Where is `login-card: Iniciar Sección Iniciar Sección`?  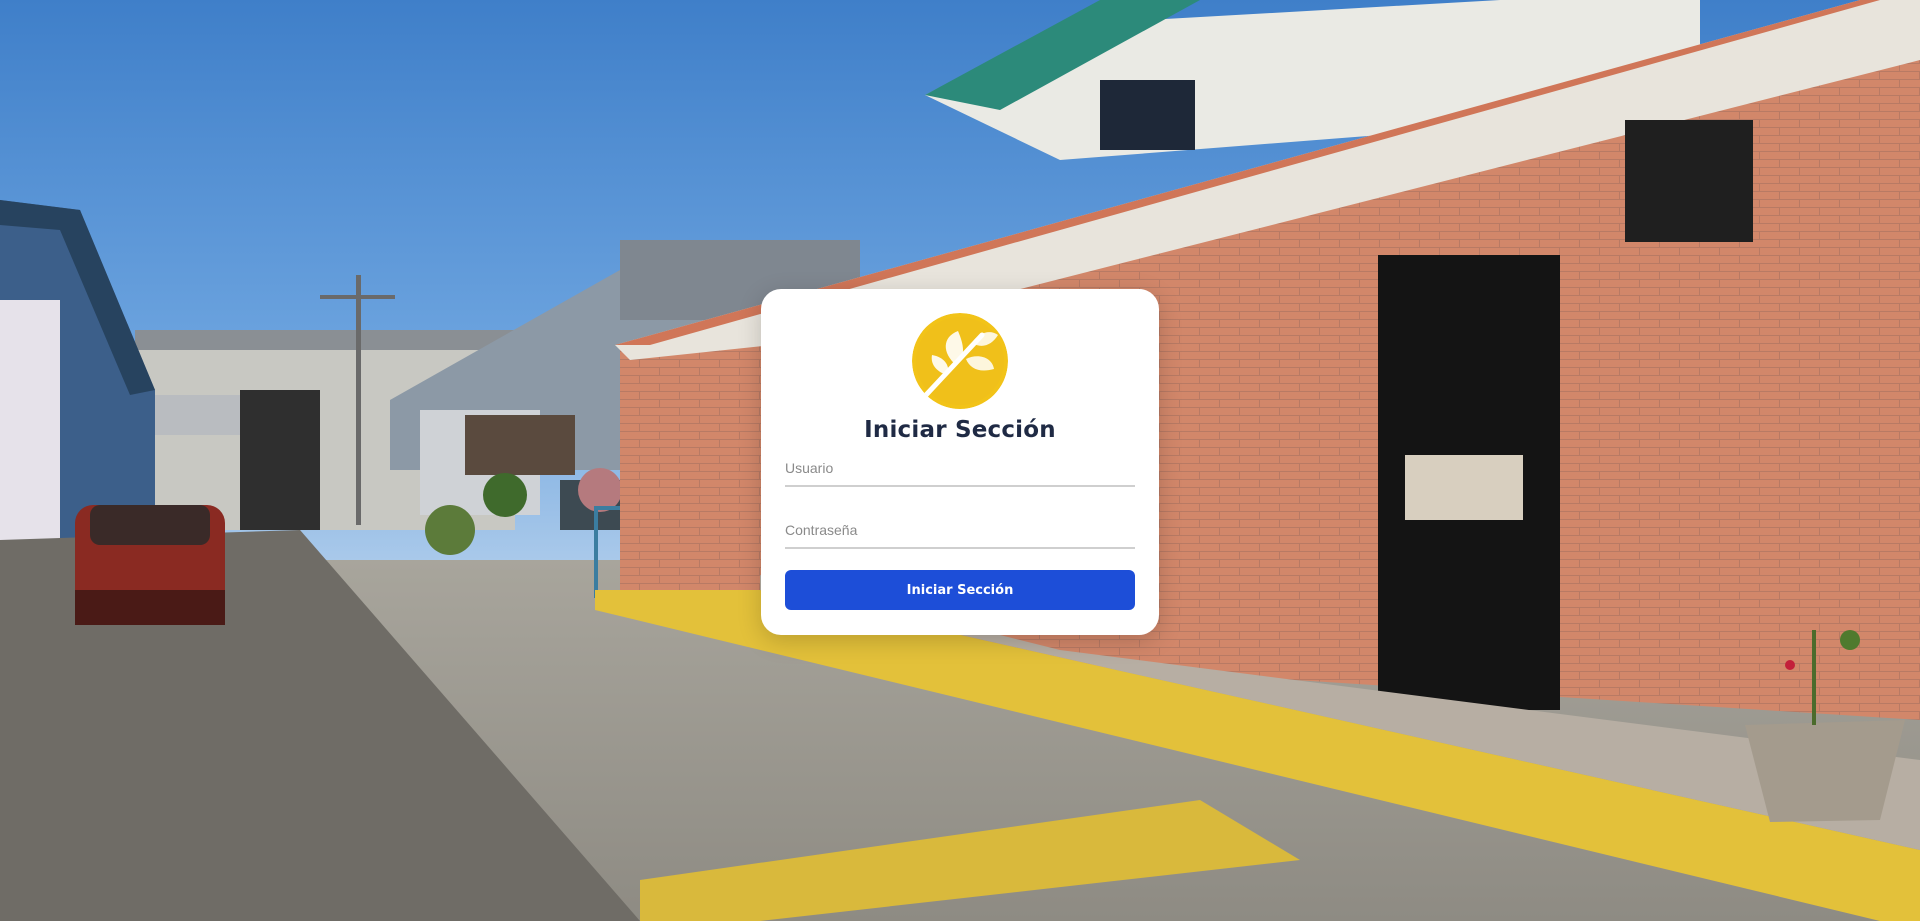 login-card: Iniciar Sección Iniciar Sección is located at coordinates (960, 462).